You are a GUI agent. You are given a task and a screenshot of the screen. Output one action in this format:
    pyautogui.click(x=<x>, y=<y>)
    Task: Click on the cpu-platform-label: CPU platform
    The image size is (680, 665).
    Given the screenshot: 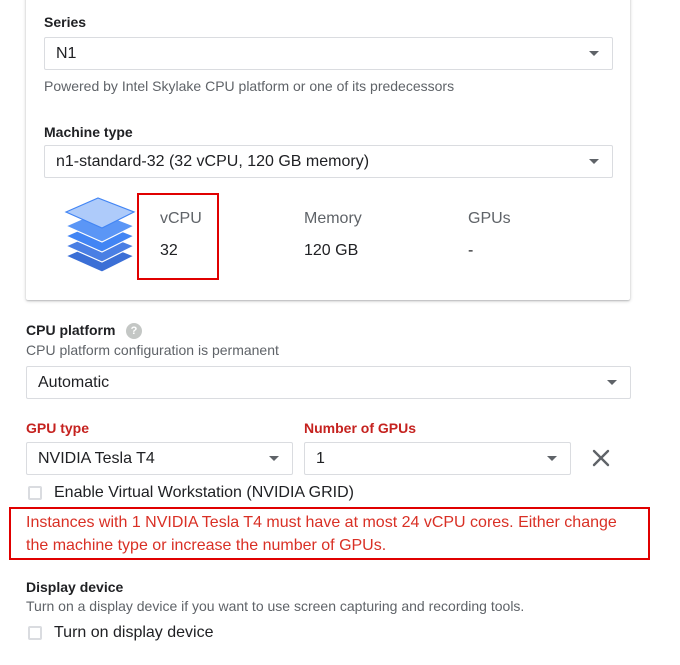 What is the action you would take?
    pyautogui.click(x=71, y=330)
    